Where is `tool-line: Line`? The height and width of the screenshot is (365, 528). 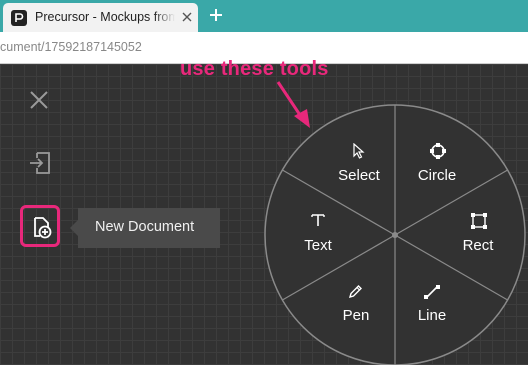
tool-line: Line is located at coordinates (432, 315).